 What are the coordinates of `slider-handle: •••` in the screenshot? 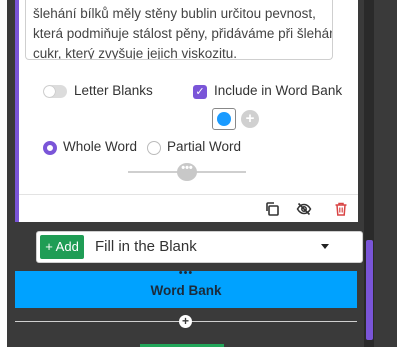 It's located at (187, 172).